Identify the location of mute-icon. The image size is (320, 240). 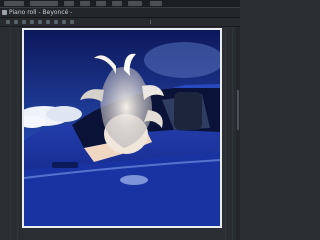
(40, 22).